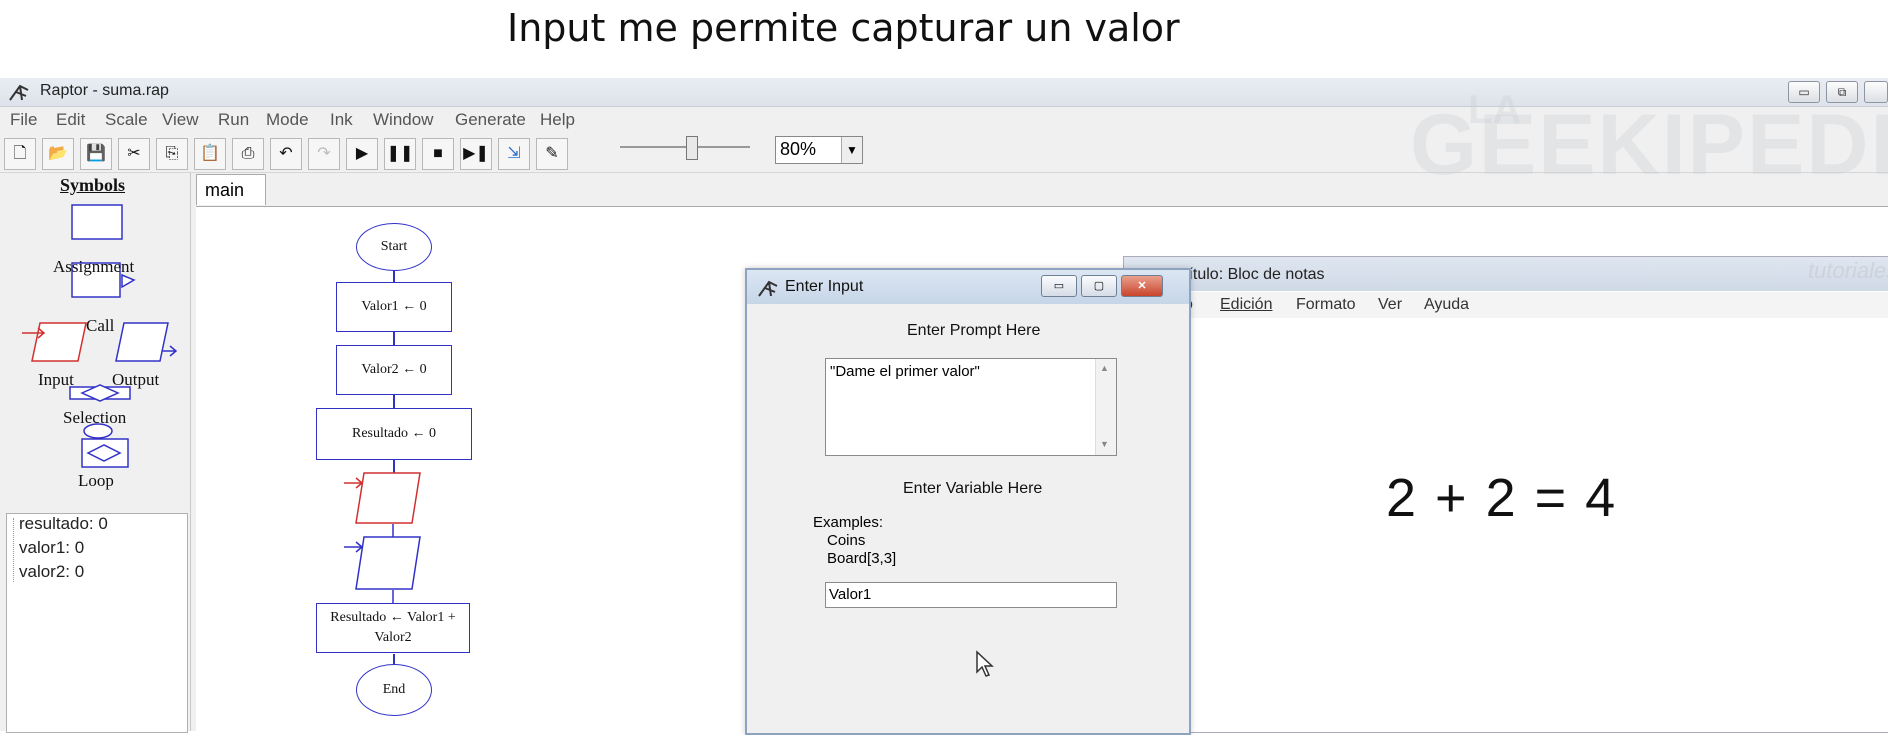  What do you see at coordinates (557, 120) in the screenshot?
I see `menu-help: Help` at bounding box center [557, 120].